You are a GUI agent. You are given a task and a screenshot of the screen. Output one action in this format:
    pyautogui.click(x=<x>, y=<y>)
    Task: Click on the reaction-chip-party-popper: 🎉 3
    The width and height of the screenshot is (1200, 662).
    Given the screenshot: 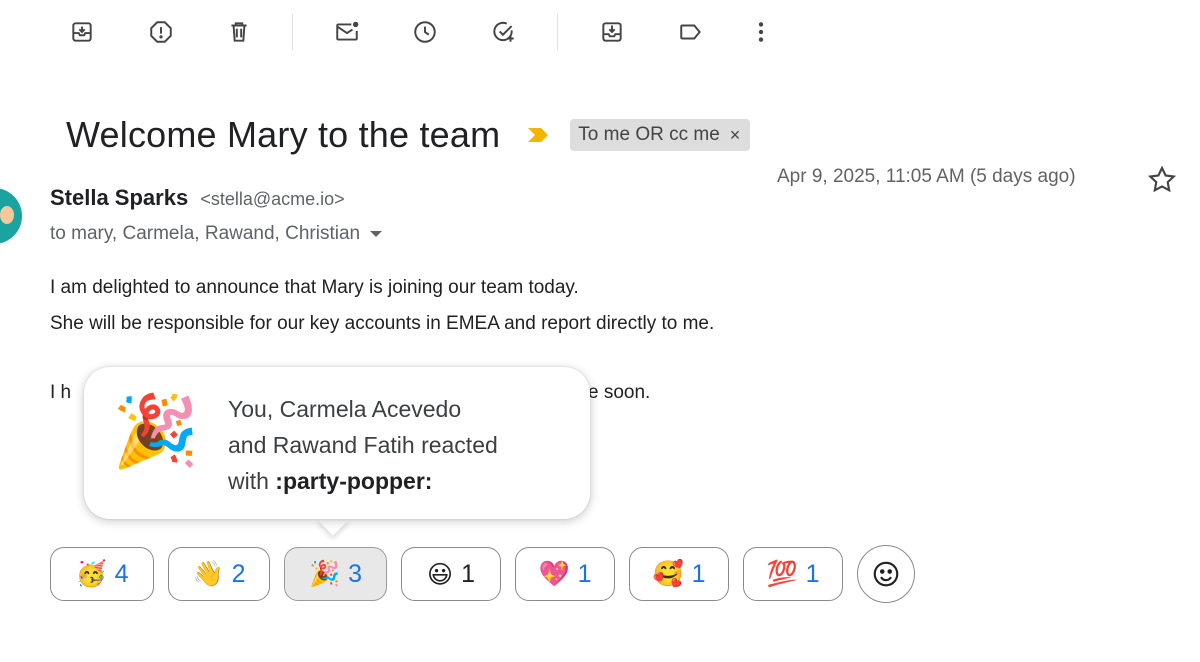 What is the action you would take?
    pyautogui.click(x=335, y=574)
    